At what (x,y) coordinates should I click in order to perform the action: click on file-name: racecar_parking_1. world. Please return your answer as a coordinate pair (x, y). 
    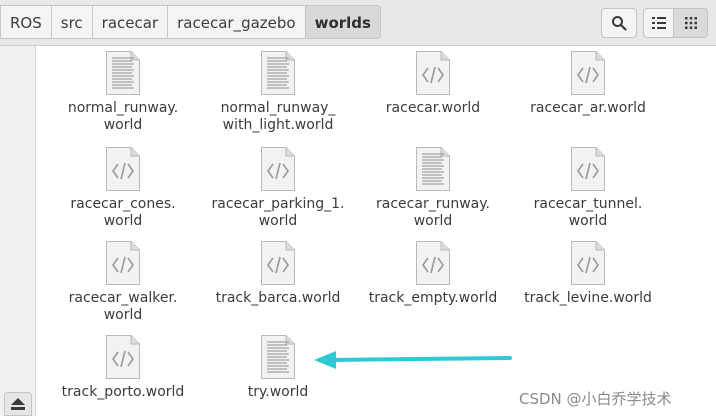
    Looking at the image, I should click on (278, 212).